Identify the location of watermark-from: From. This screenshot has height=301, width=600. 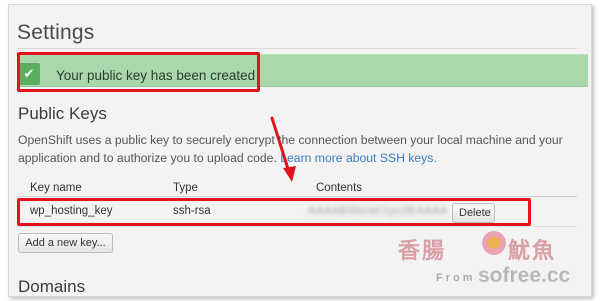
(456, 278).